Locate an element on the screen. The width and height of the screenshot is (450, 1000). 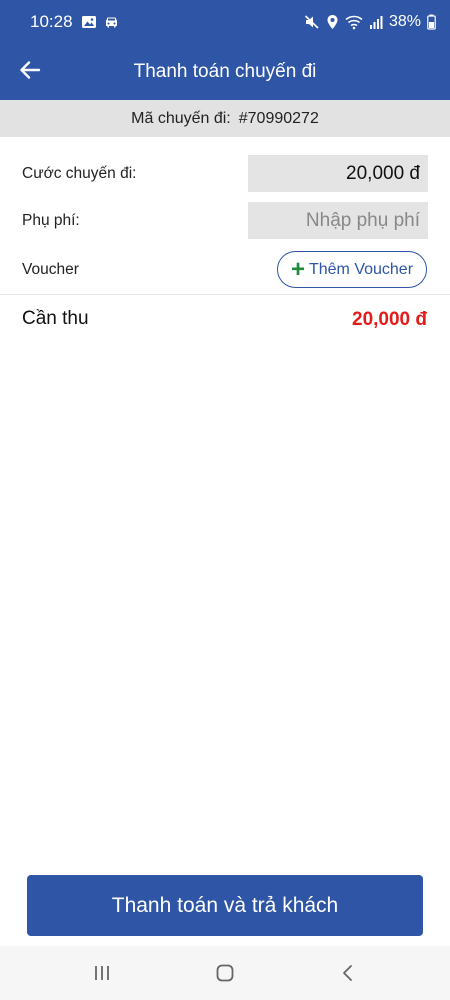
back-button is located at coordinates (30, 70).